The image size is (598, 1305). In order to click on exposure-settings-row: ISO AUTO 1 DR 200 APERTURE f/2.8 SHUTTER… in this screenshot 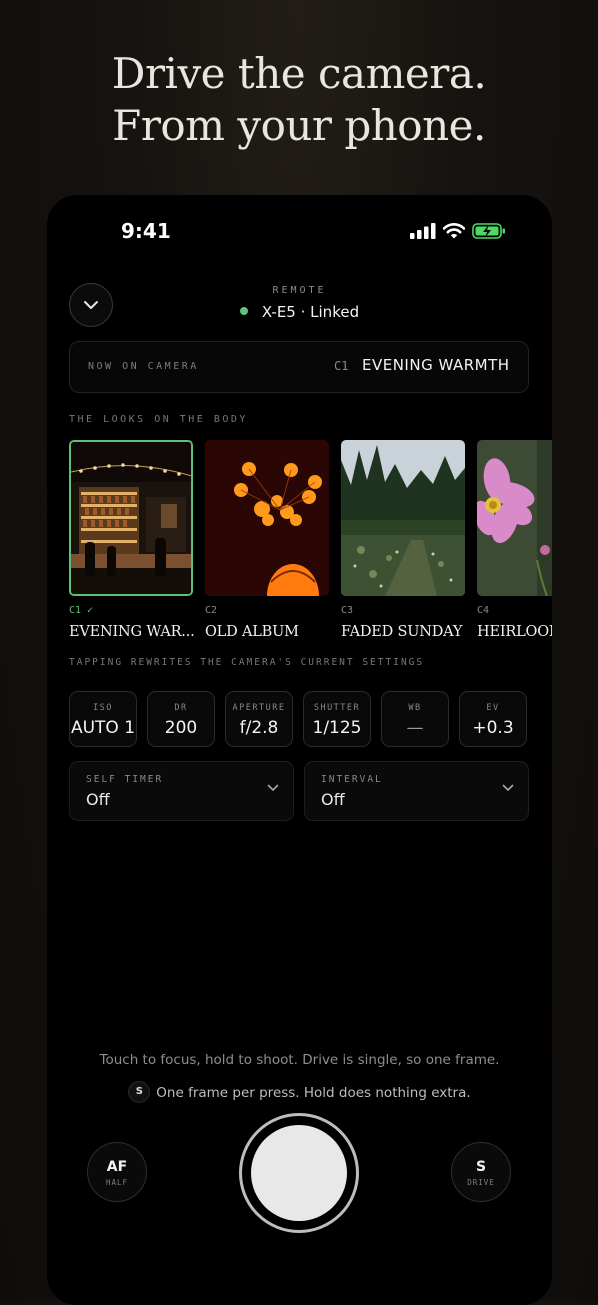, I will do `click(299, 720)`.